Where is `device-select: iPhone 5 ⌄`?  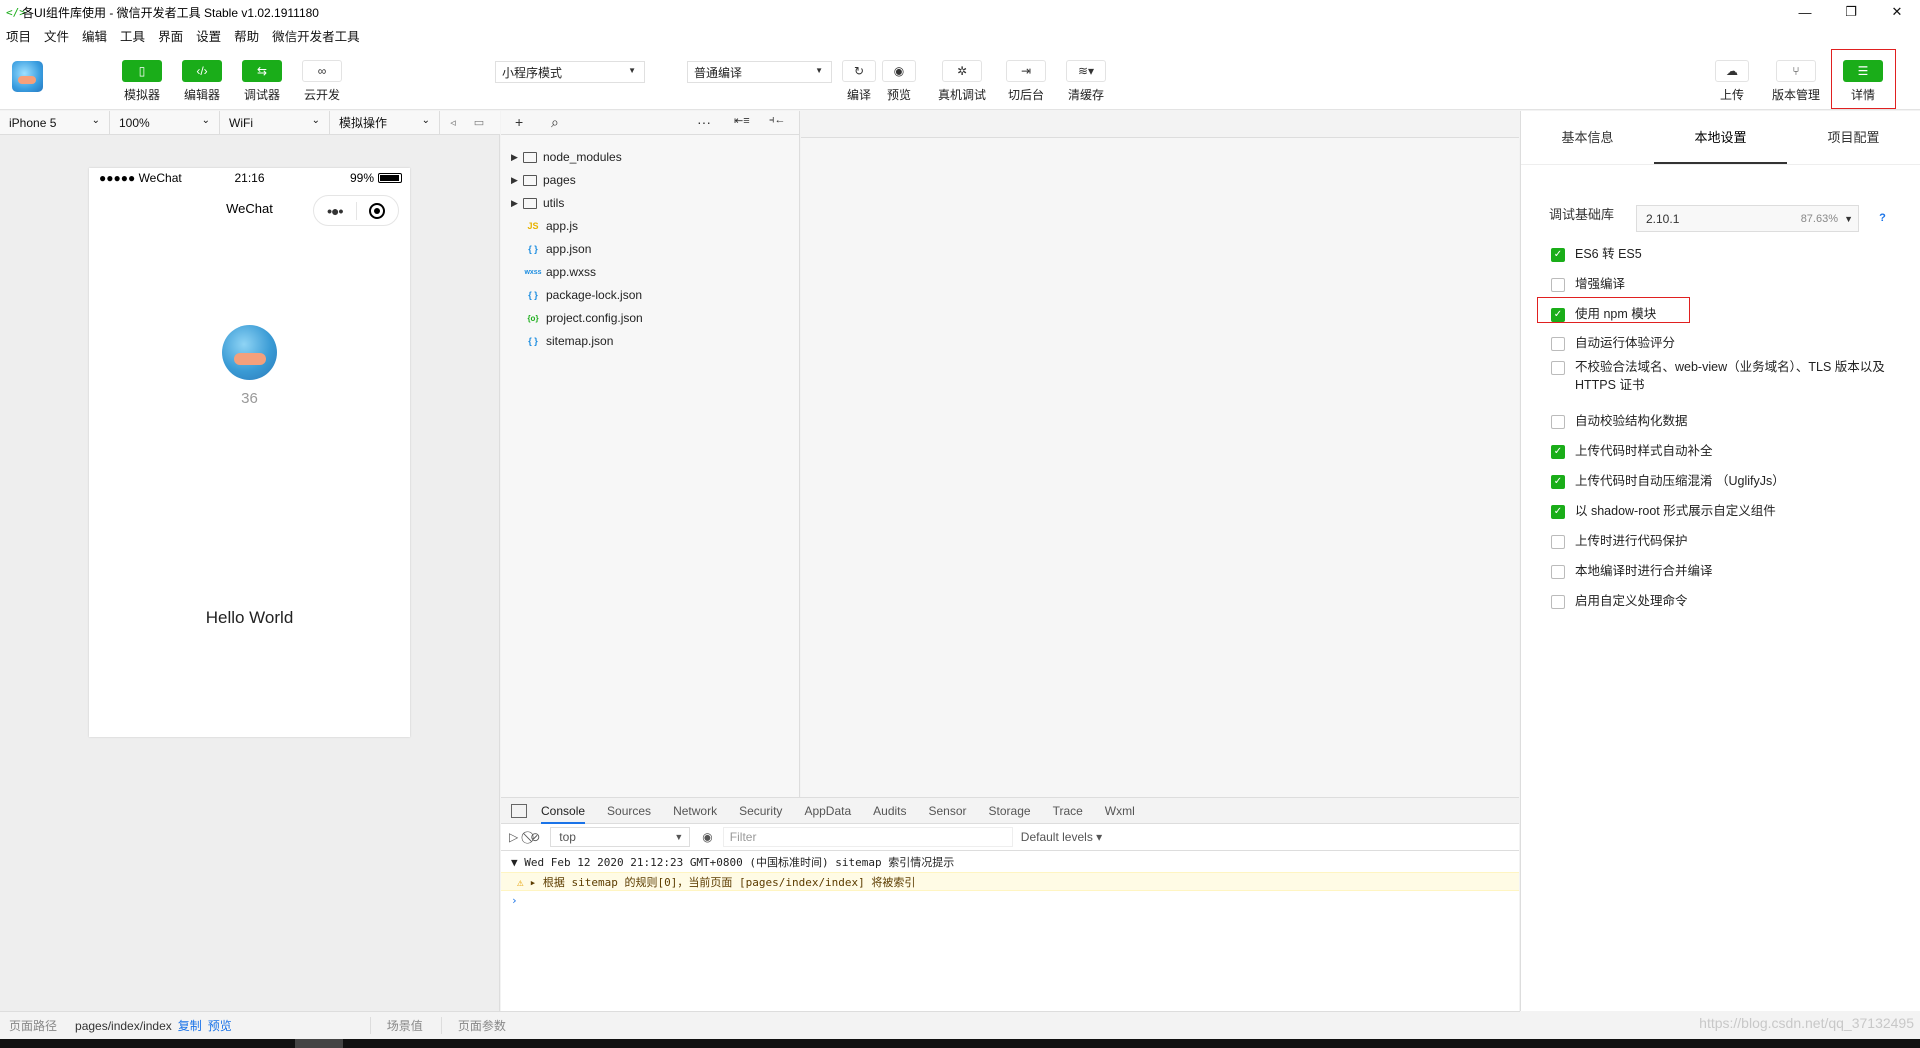 device-select: iPhone 5 ⌄ is located at coordinates (55, 122).